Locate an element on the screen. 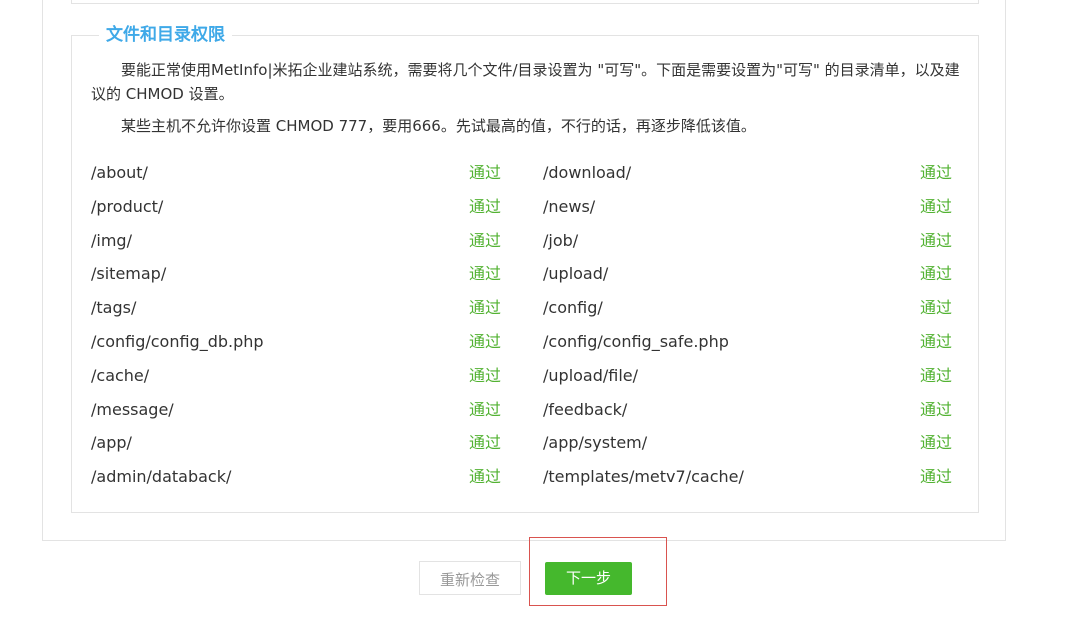 The image size is (1080, 627). directory-path: /upload/file/ is located at coordinates (591, 375).